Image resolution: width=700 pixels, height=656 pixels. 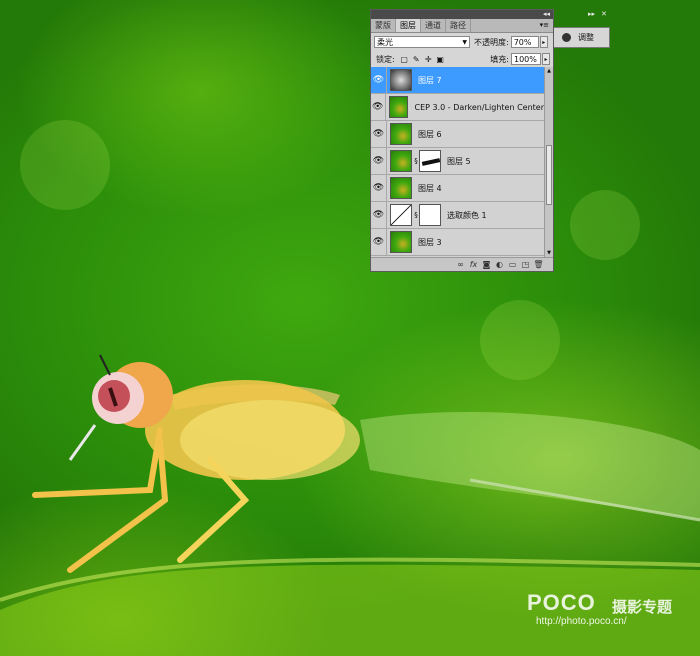 What do you see at coordinates (383, 25) in the screenshot?
I see `tab-masks: 蒙版` at bounding box center [383, 25].